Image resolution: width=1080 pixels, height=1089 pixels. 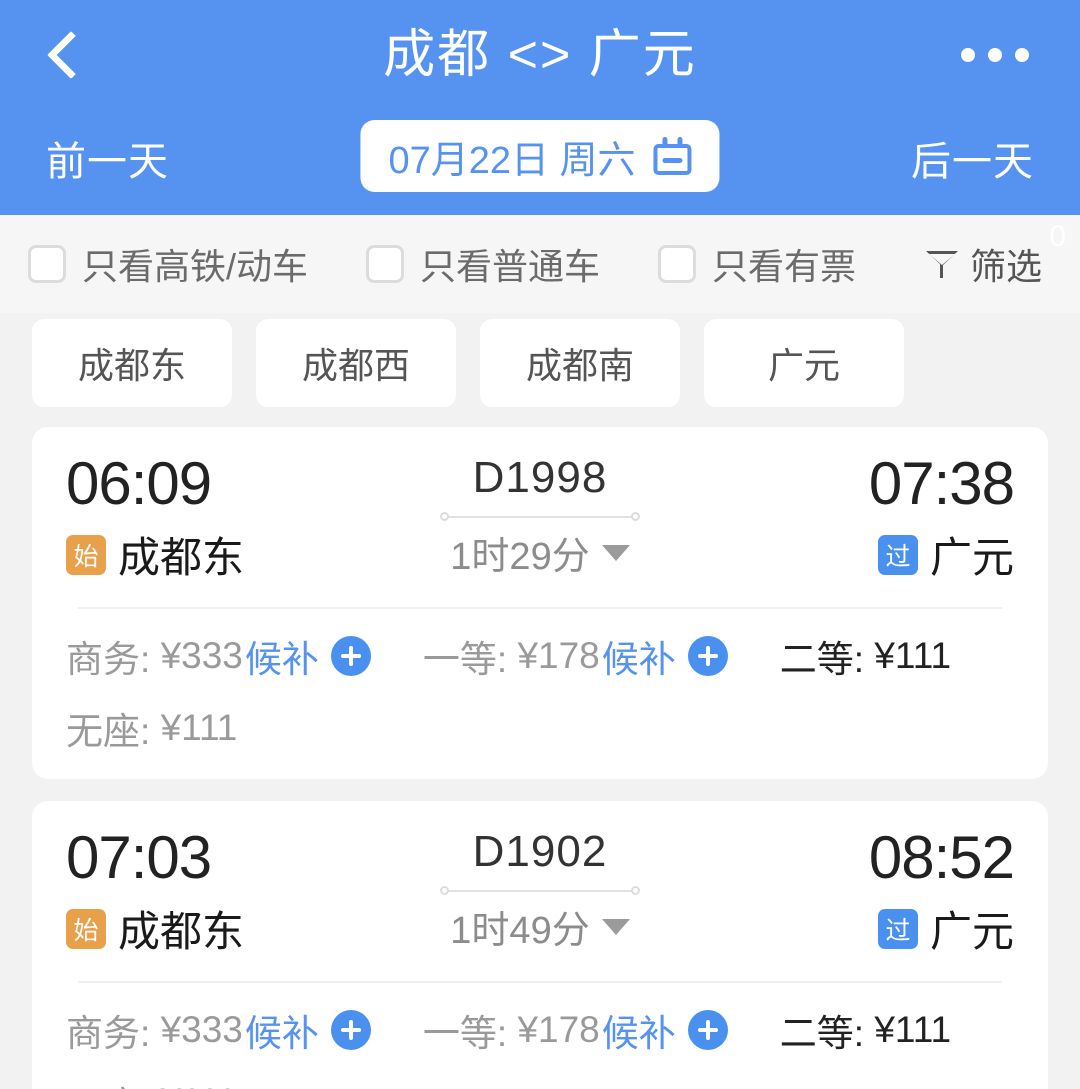 I want to click on station-chip-chengdudong: 成都东, so click(x=132, y=363).